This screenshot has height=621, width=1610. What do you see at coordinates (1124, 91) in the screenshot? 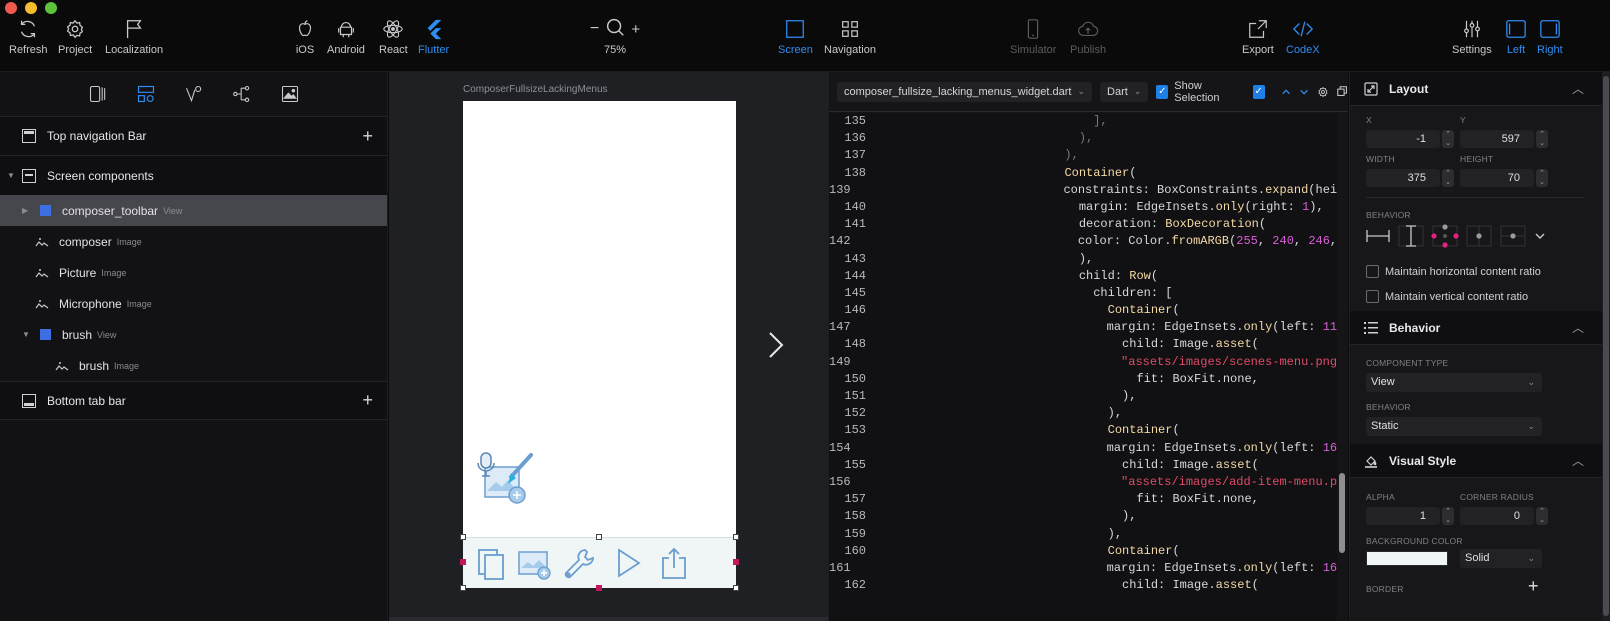
I see `language-select: Dart ⌄` at bounding box center [1124, 91].